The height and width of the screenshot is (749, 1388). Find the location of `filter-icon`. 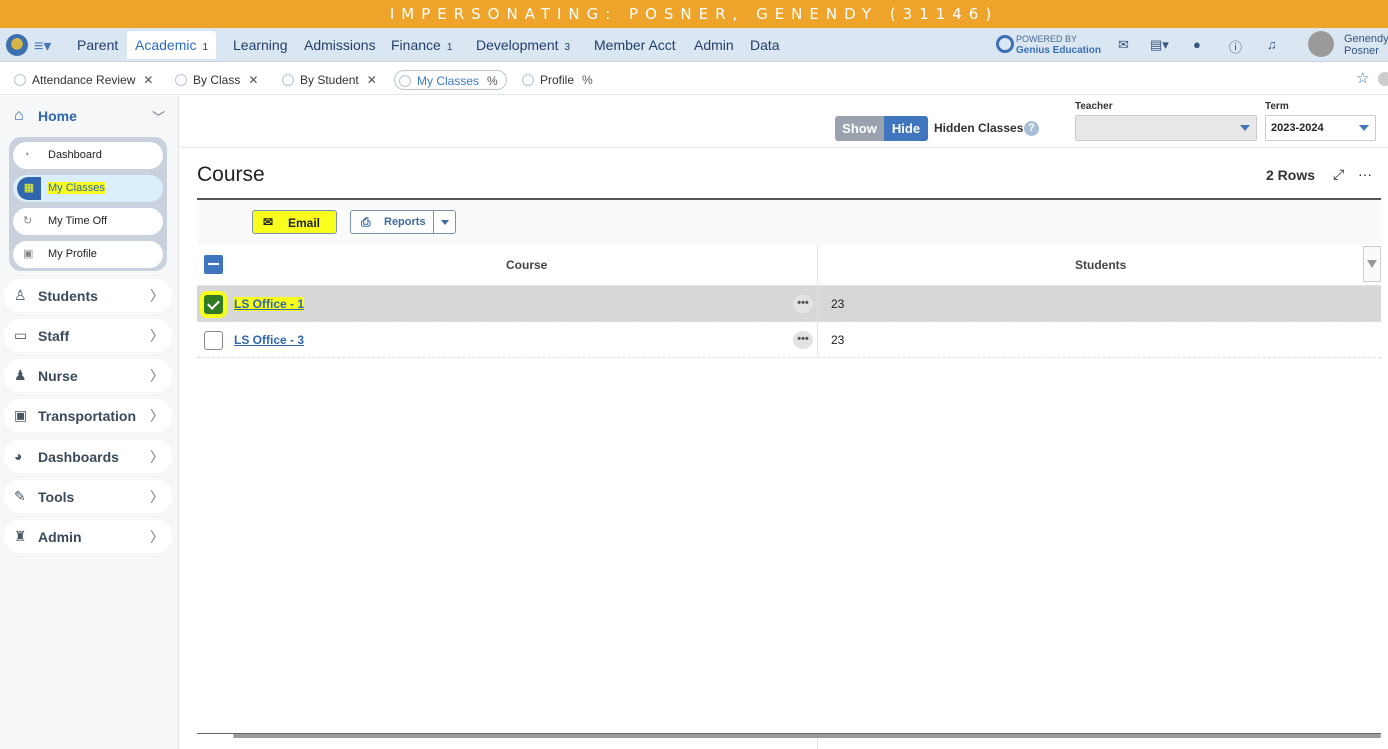

filter-icon is located at coordinates (1372, 264).